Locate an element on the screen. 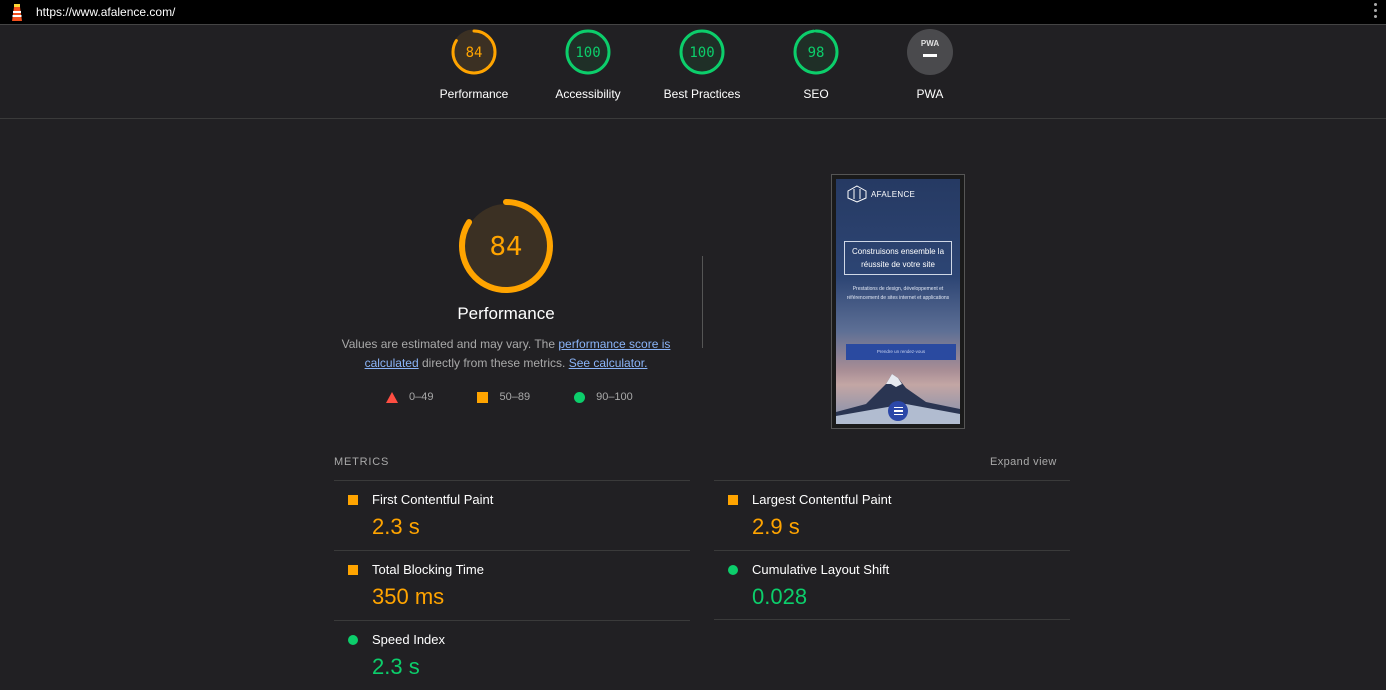  metric-value: 2.9 s is located at coordinates (776, 526).